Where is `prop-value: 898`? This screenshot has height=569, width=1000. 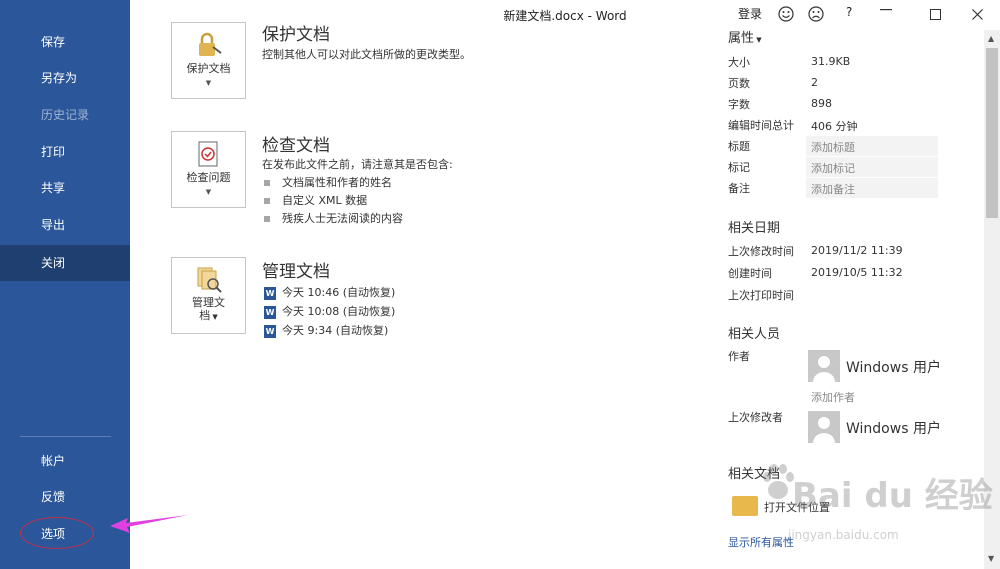
prop-value: 898 is located at coordinates (821, 103).